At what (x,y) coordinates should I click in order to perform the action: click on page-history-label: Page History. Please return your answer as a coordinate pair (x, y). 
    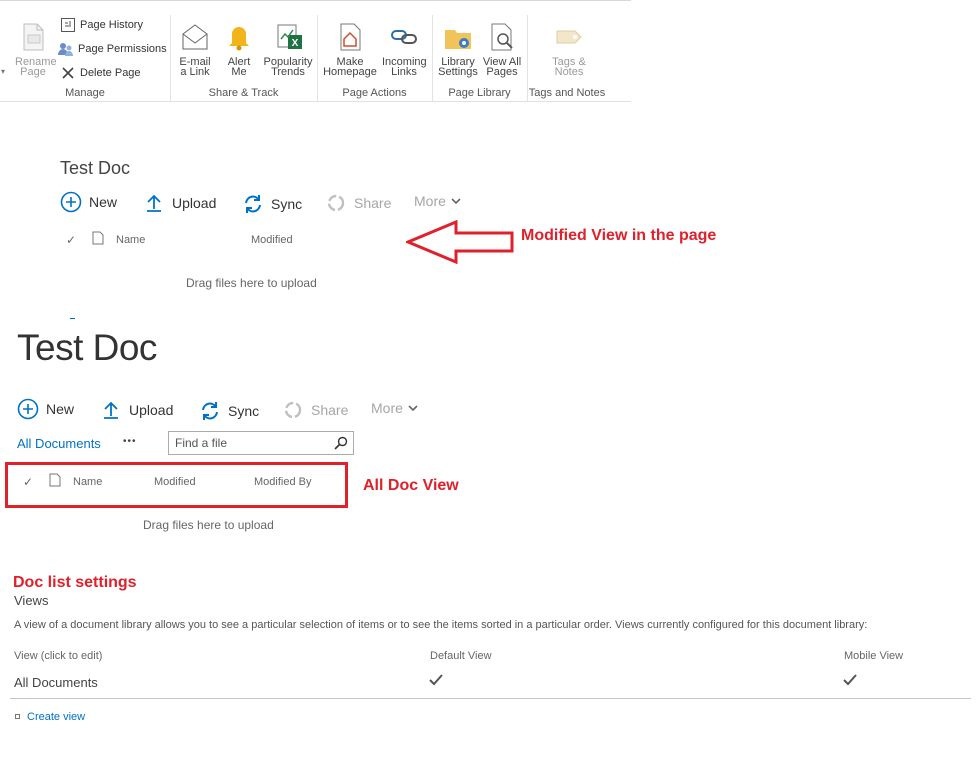
    Looking at the image, I should click on (111, 25).